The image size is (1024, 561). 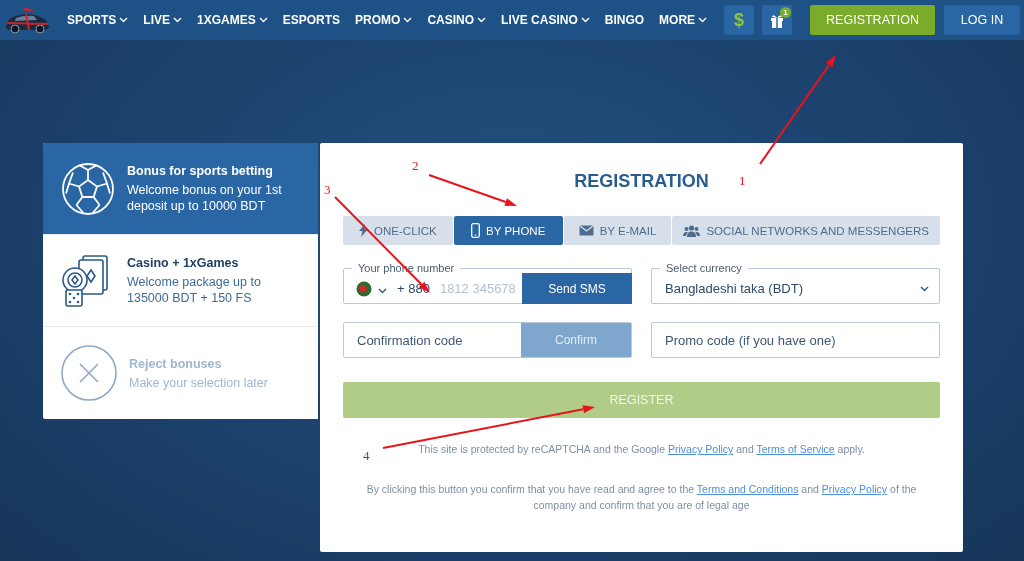 I want to click on policy-link: Terms of Service, so click(x=795, y=449).